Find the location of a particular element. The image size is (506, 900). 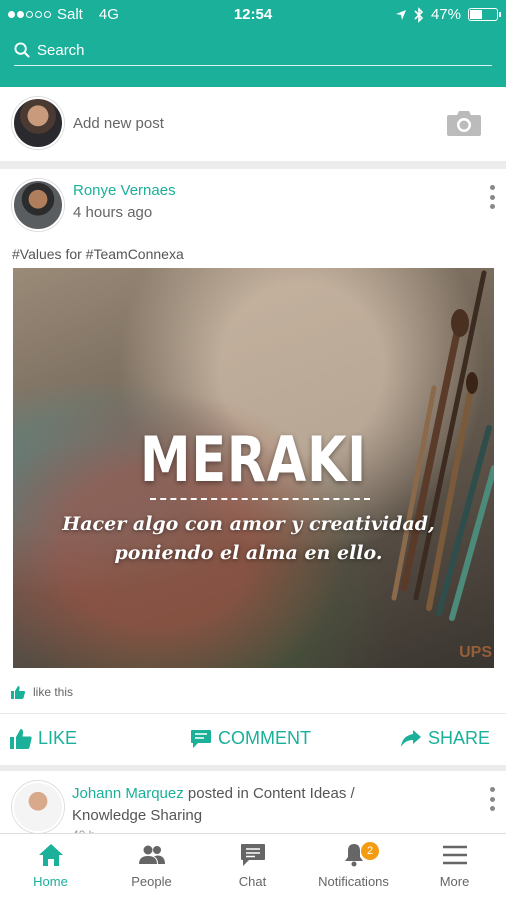

comment-button: COMMENT is located at coordinates (250, 738).